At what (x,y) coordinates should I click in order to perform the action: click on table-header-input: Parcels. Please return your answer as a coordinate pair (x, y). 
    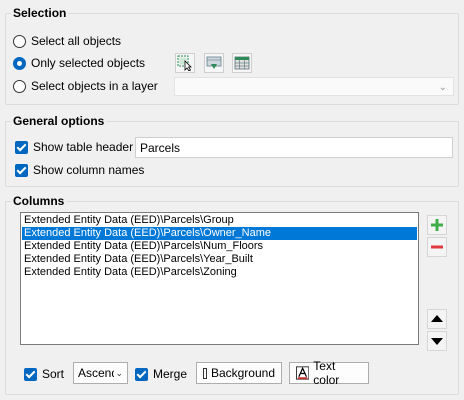
    Looking at the image, I should click on (294, 147).